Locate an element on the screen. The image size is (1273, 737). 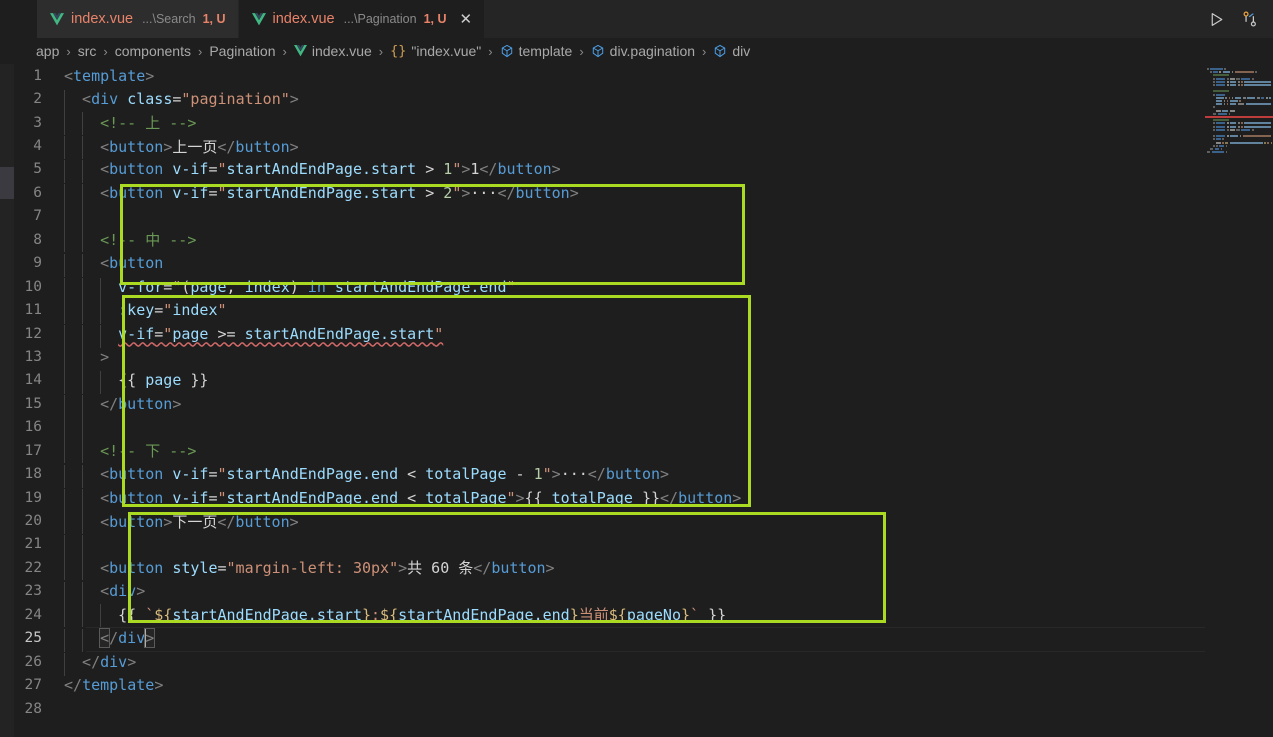
code-line: 27 </template> is located at coordinates (643, 684).